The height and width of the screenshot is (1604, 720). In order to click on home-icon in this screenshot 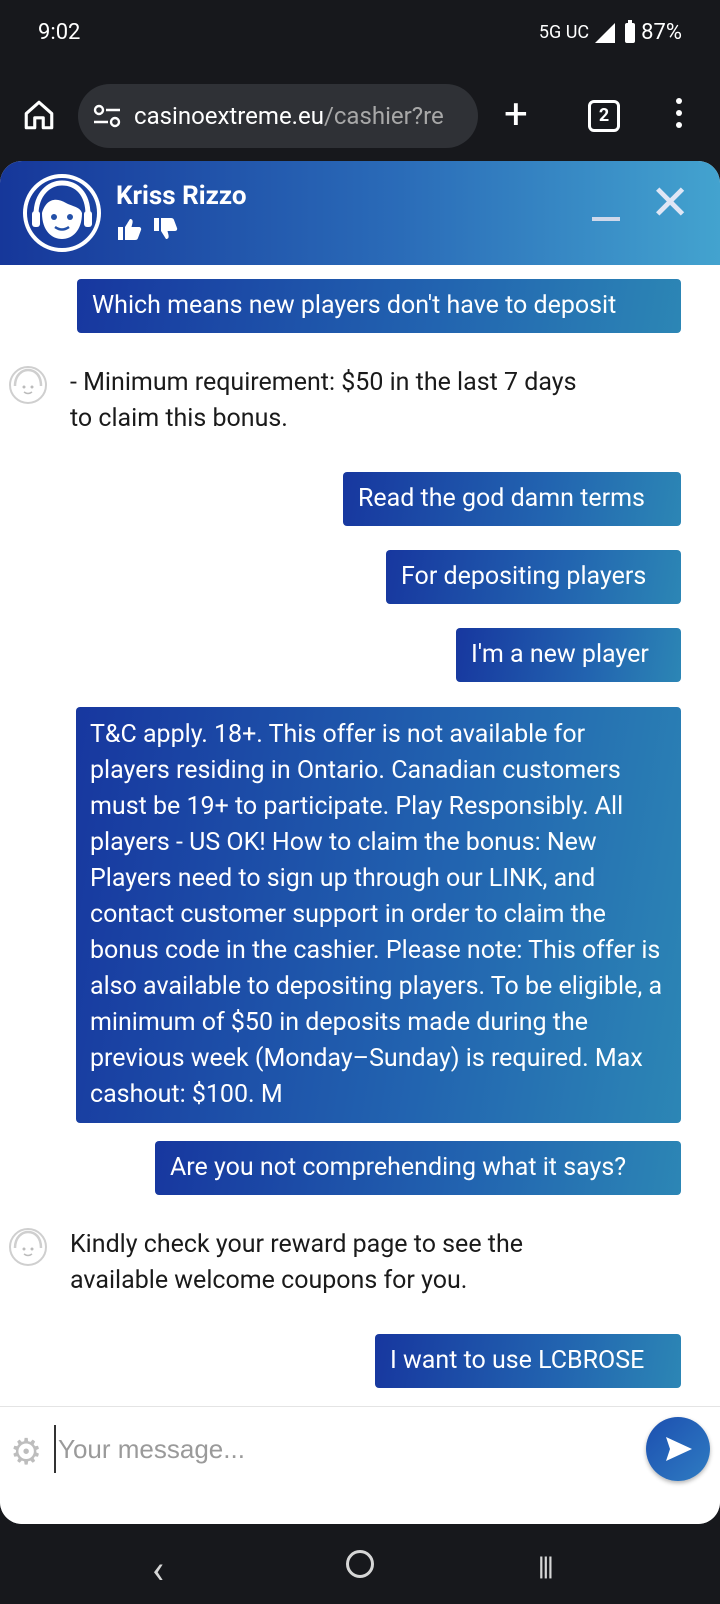, I will do `click(39, 115)`.